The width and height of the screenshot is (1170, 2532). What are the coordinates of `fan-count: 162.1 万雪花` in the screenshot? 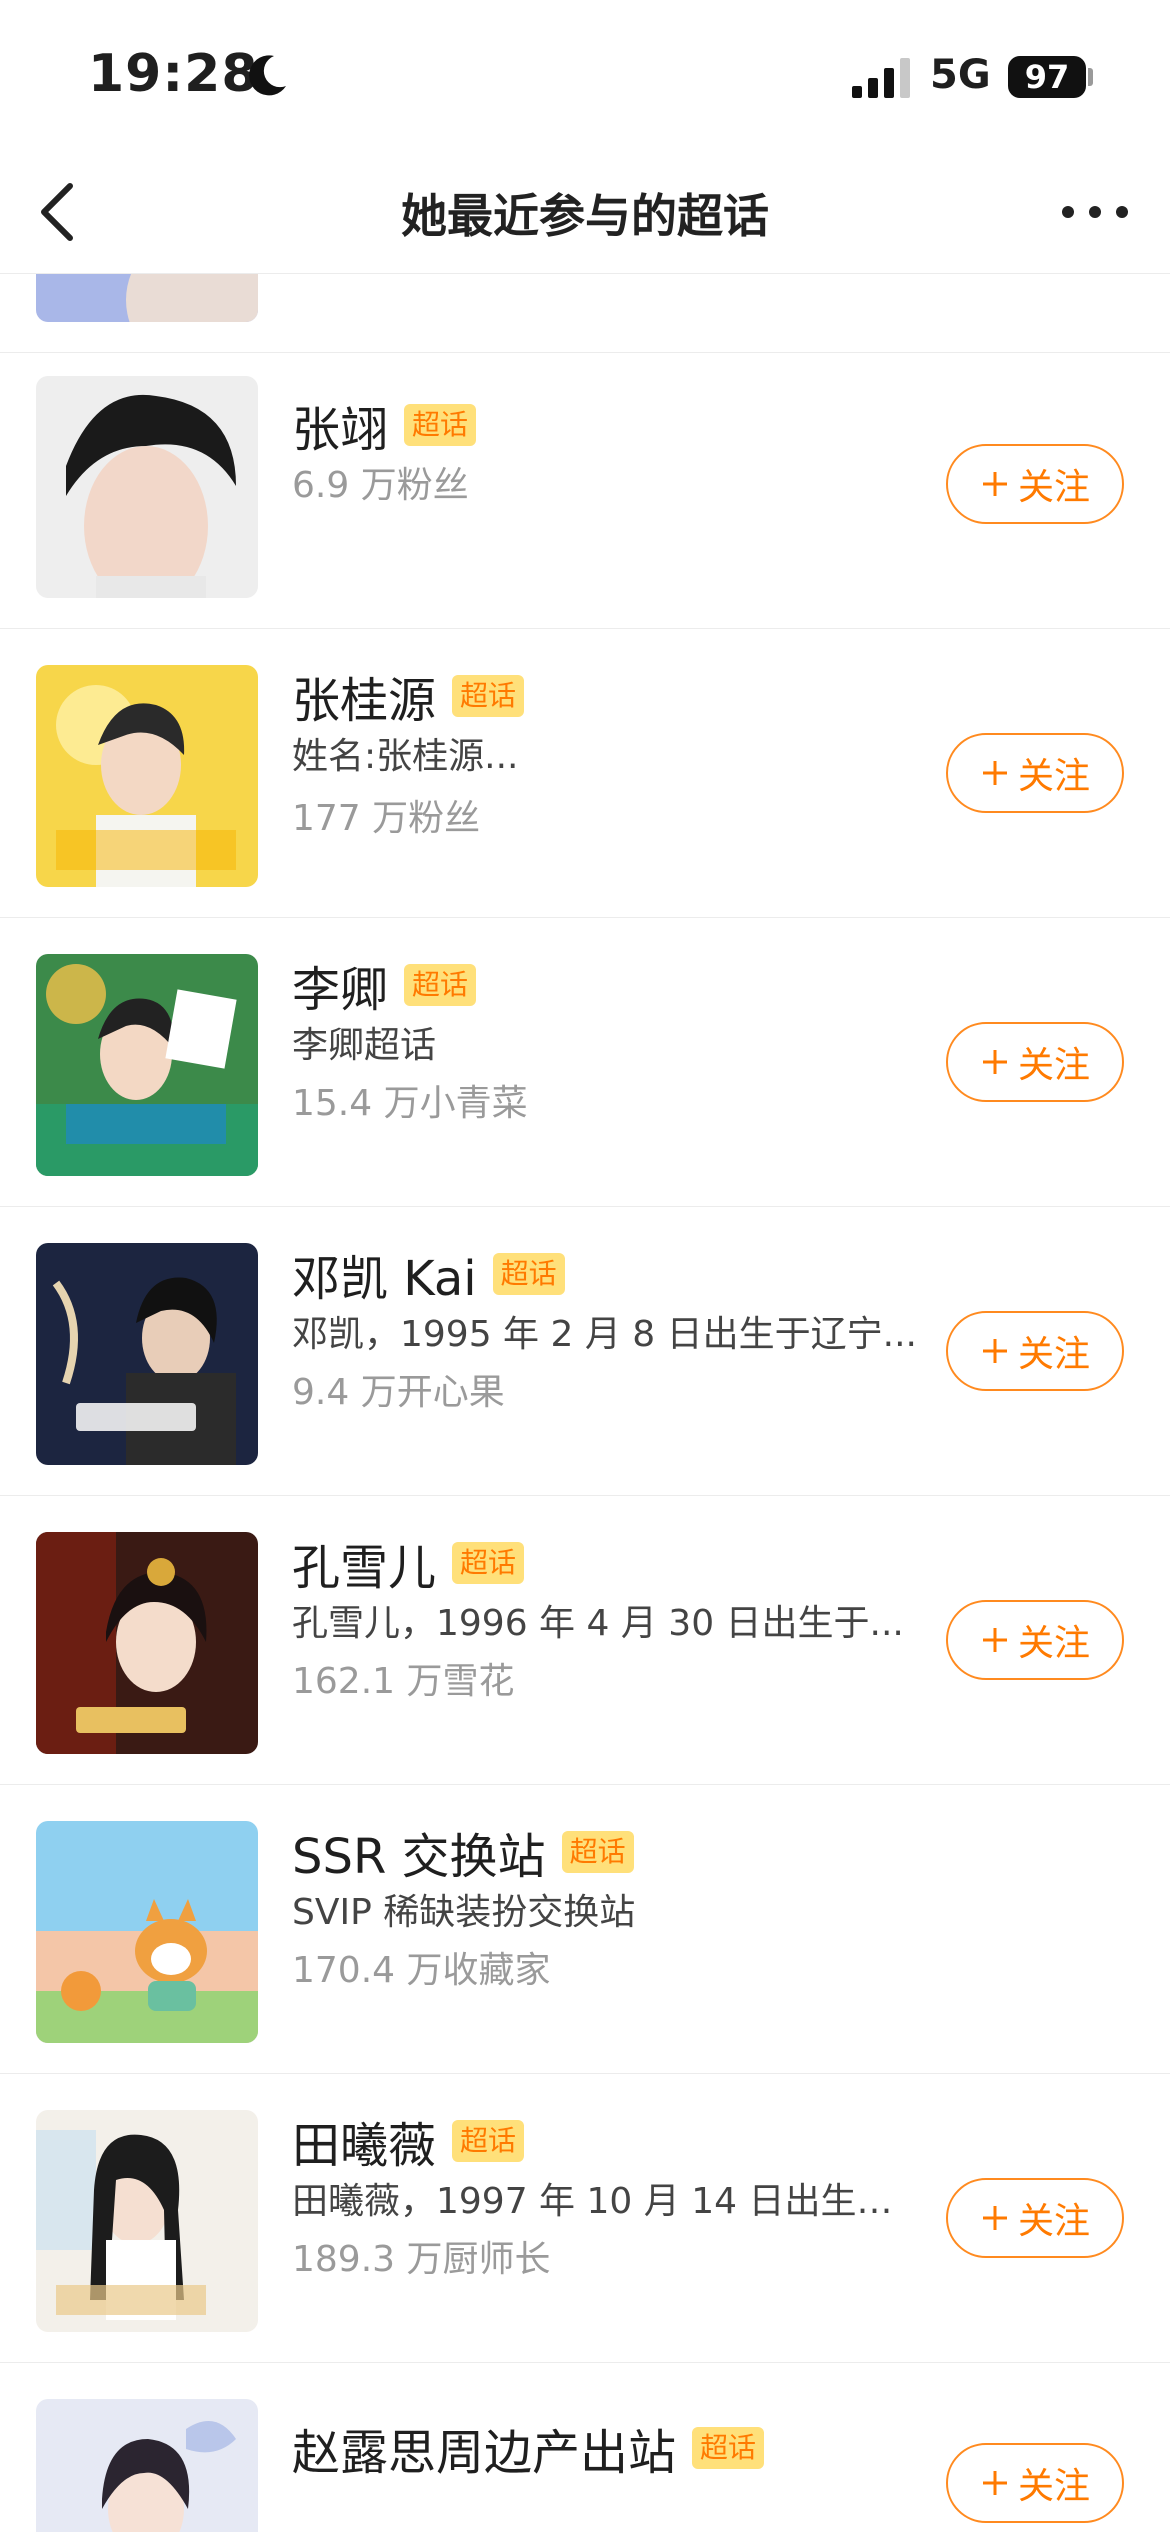 It's located at (403, 1681).